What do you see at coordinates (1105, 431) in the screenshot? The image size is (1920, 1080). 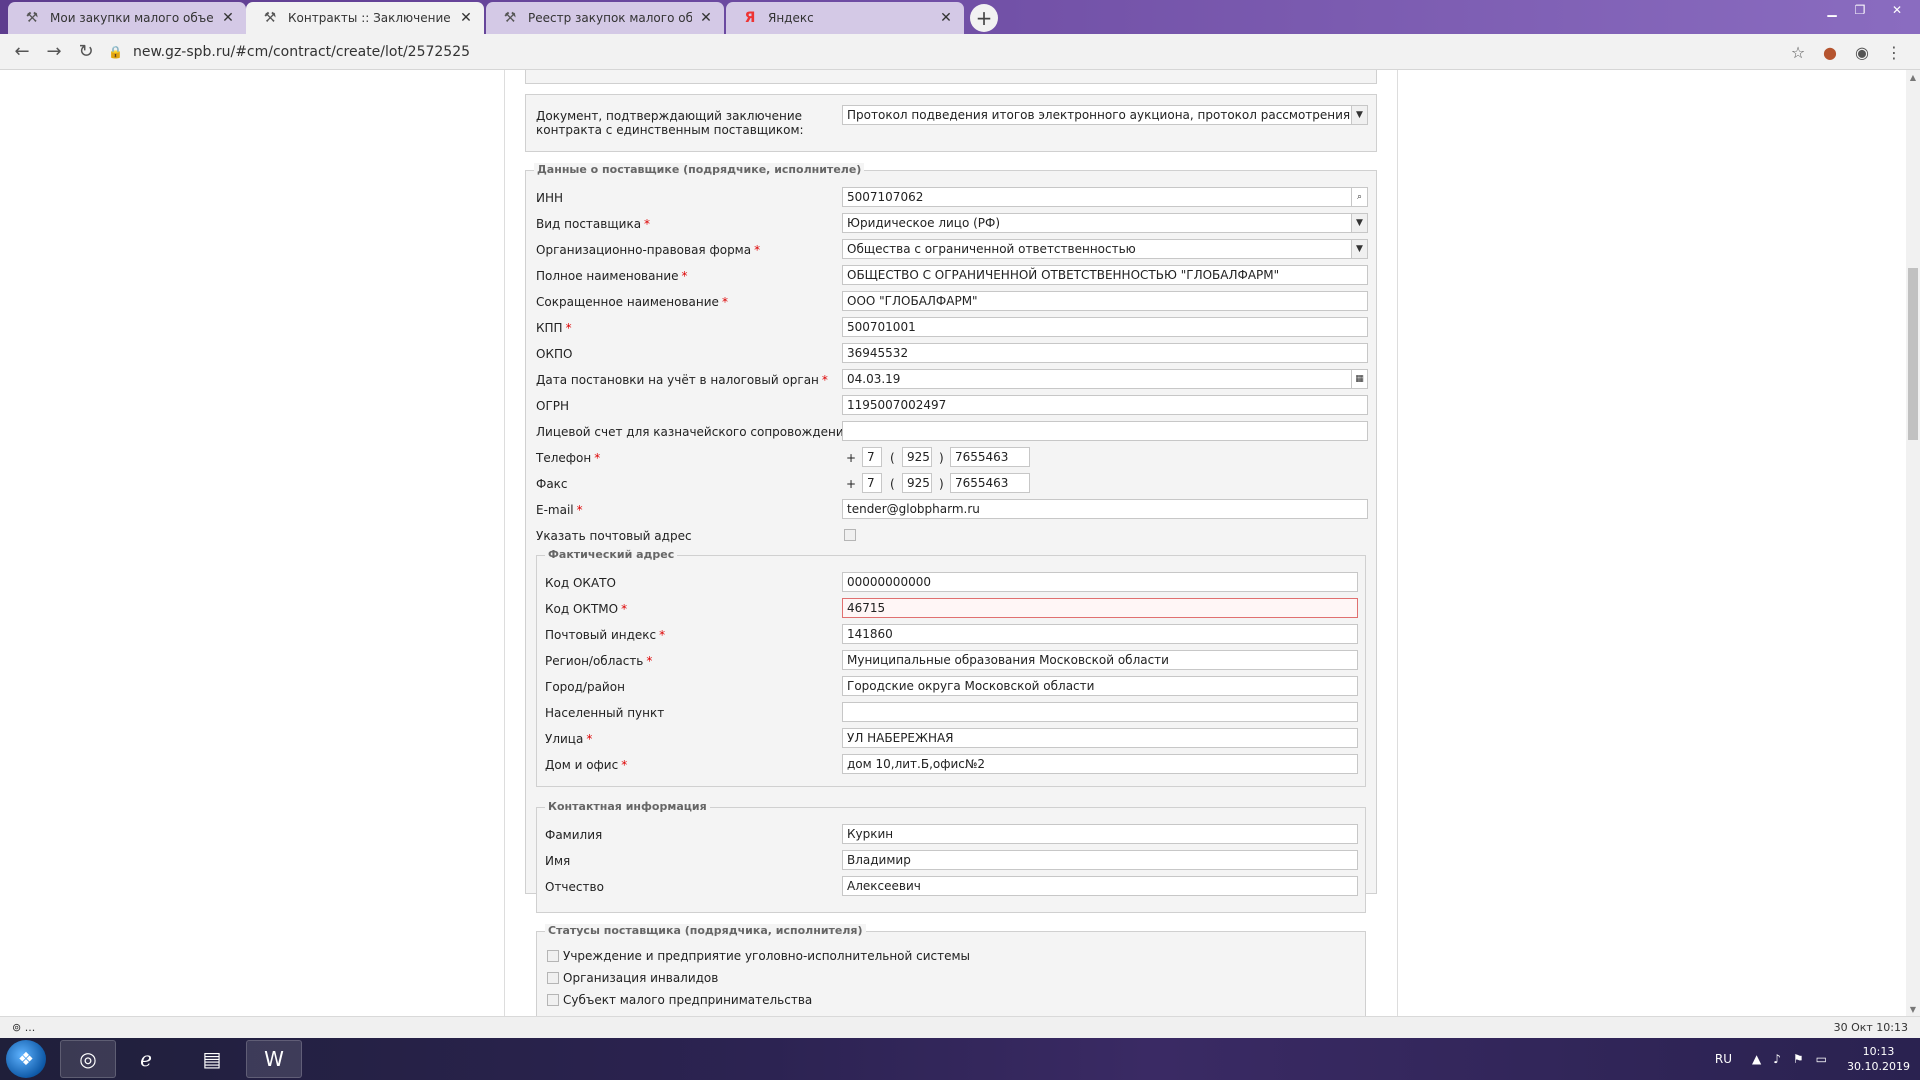 I see `treasury-account-input` at bounding box center [1105, 431].